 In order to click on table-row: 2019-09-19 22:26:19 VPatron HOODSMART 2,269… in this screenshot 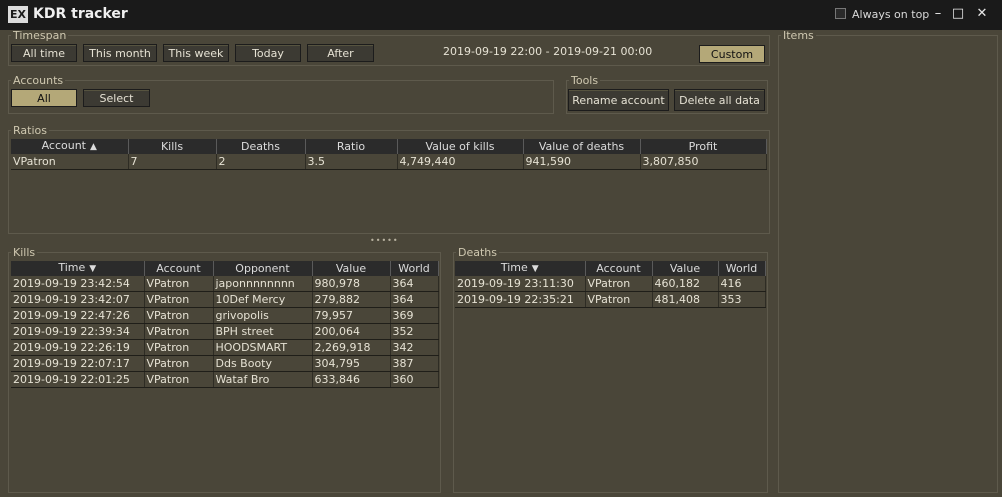, I will do `click(225, 347)`.